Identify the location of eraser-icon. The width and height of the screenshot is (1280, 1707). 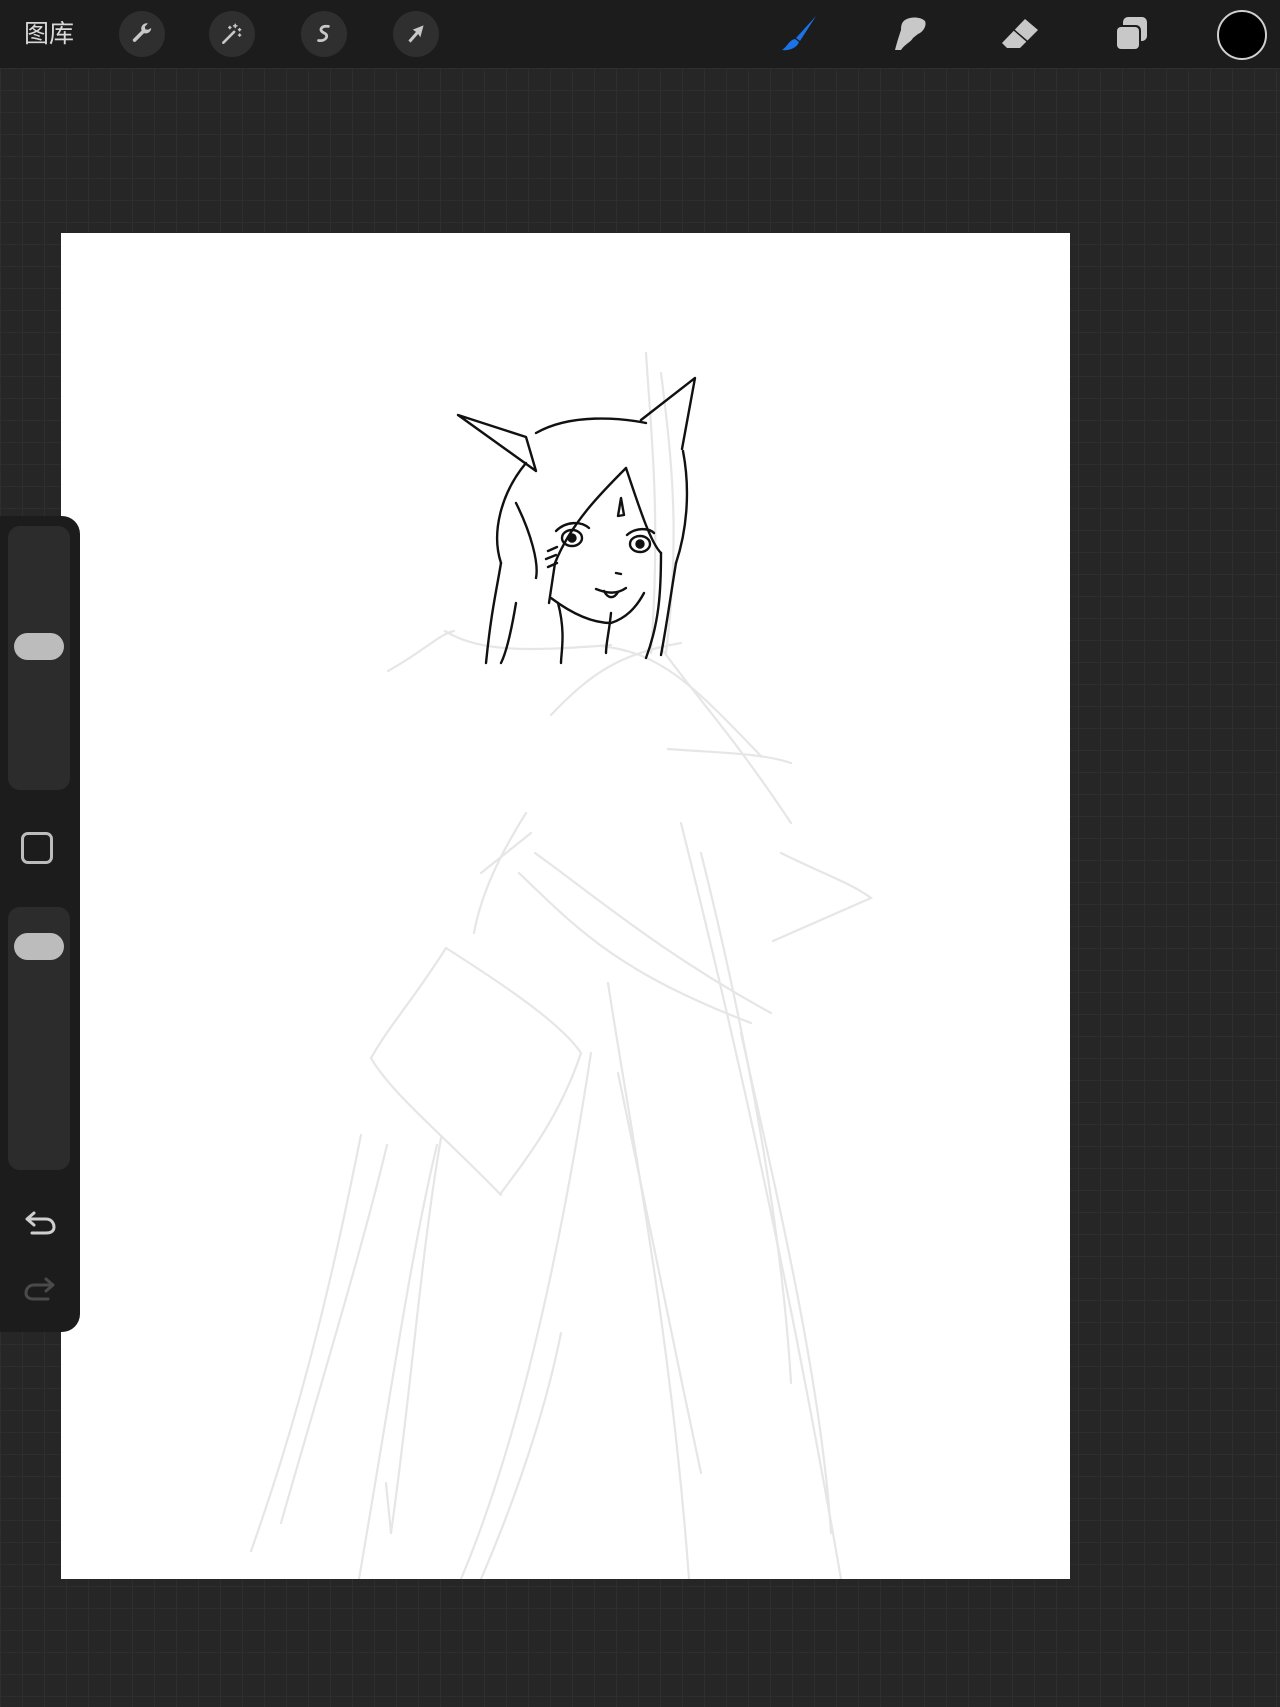
(1020, 33).